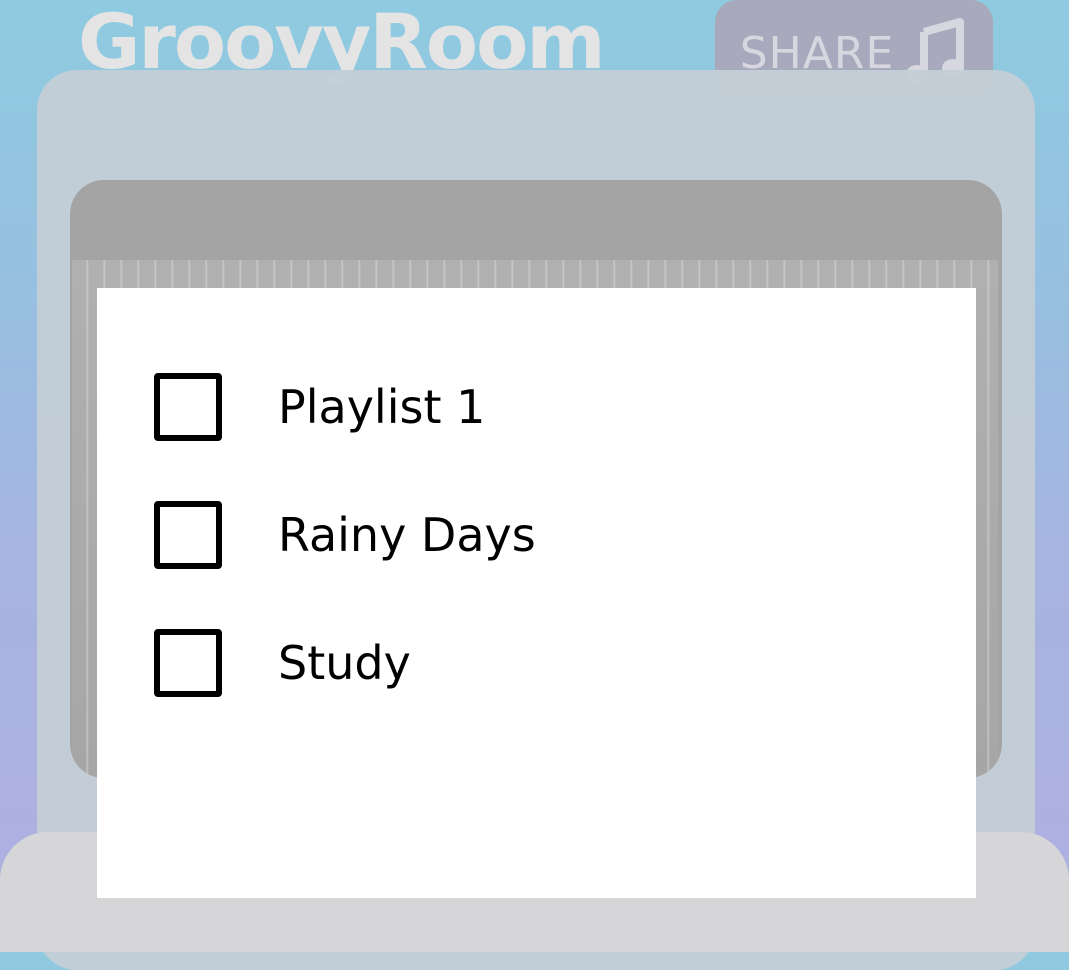 The image size is (1069, 970). What do you see at coordinates (344, 663) in the screenshot?
I see `playlist-option-label: Study` at bounding box center [344, 663].